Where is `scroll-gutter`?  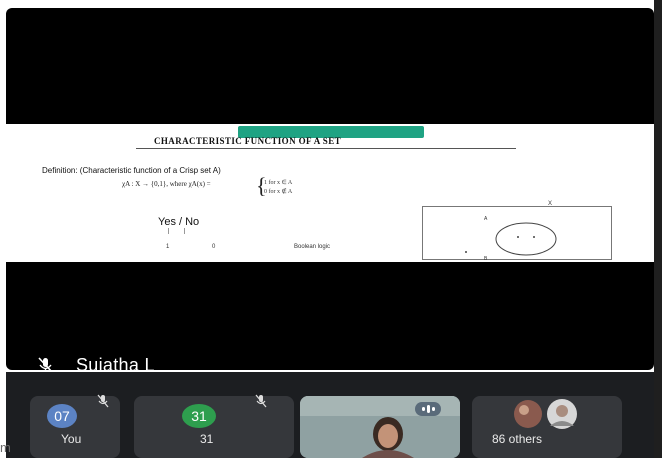 scroll-gutter is located at coordinates (658, 229).